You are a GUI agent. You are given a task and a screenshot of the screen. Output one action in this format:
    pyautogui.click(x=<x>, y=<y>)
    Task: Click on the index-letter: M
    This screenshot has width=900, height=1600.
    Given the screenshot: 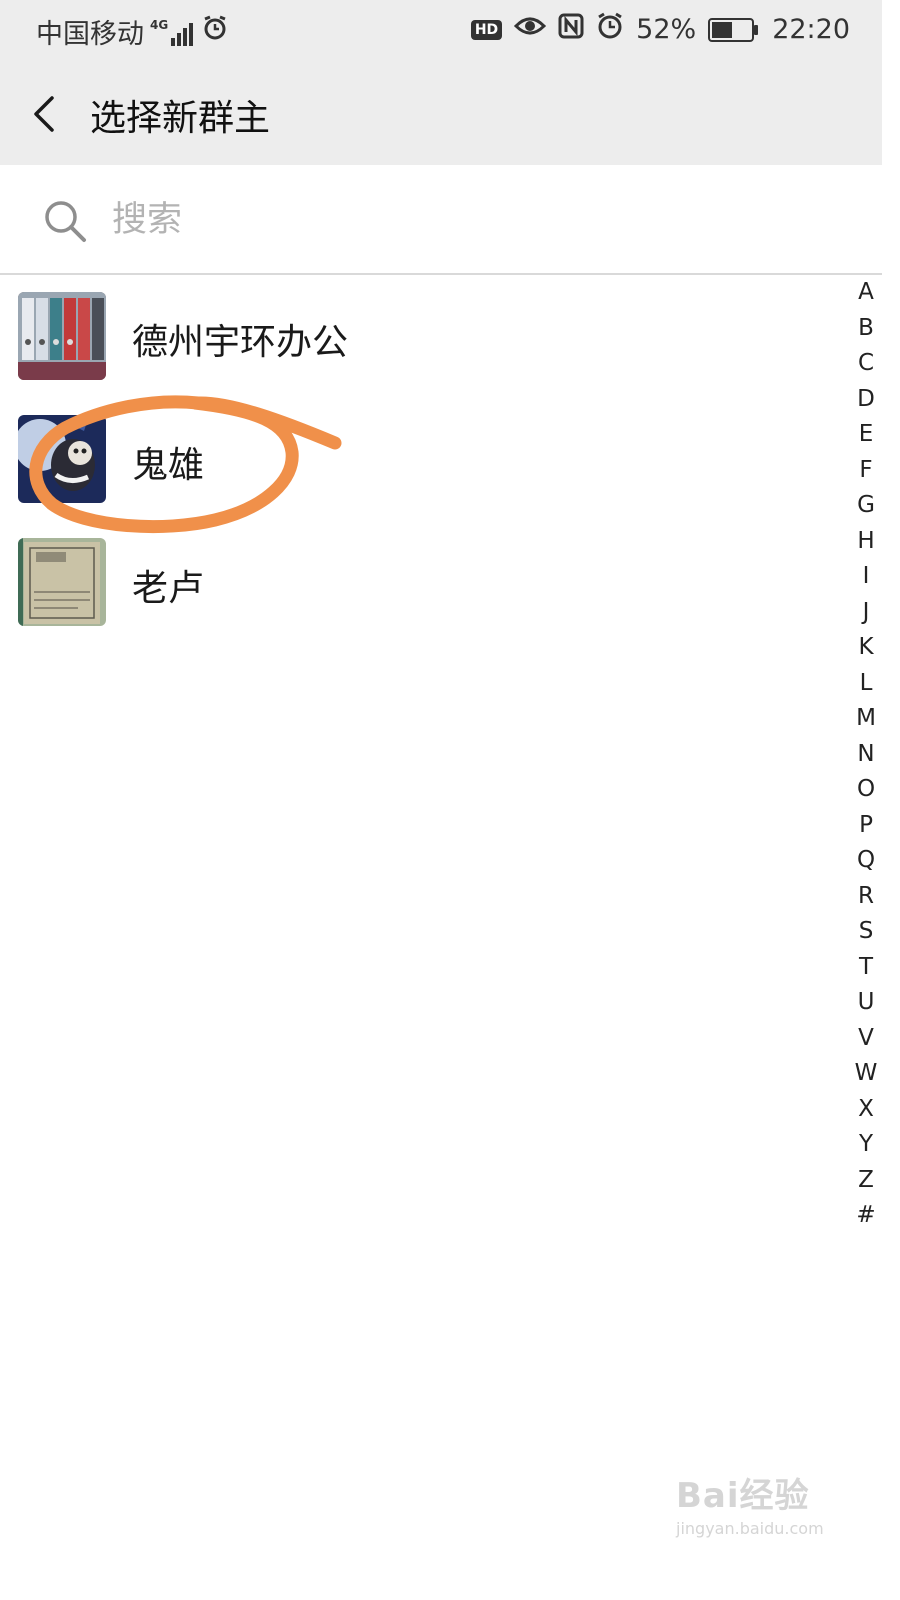 What is the action you would take?
    pyautogui.click(x=866, y=719)
    